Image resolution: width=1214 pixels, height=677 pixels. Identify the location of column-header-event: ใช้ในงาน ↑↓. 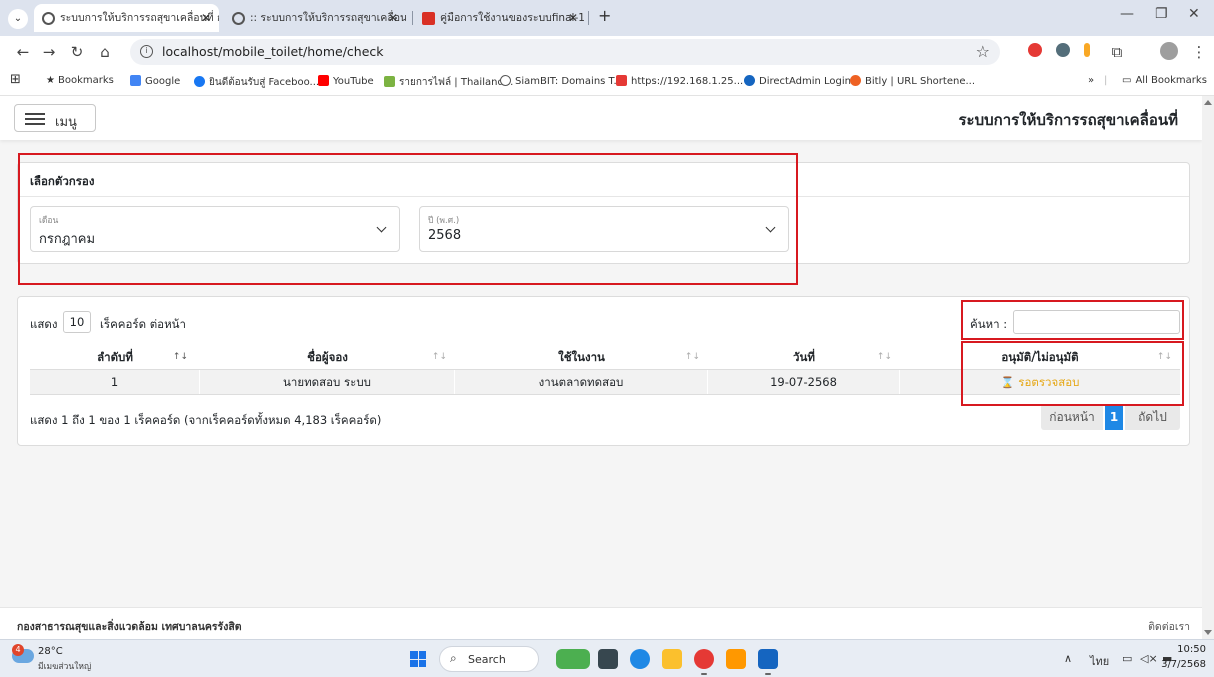
(581, 357).